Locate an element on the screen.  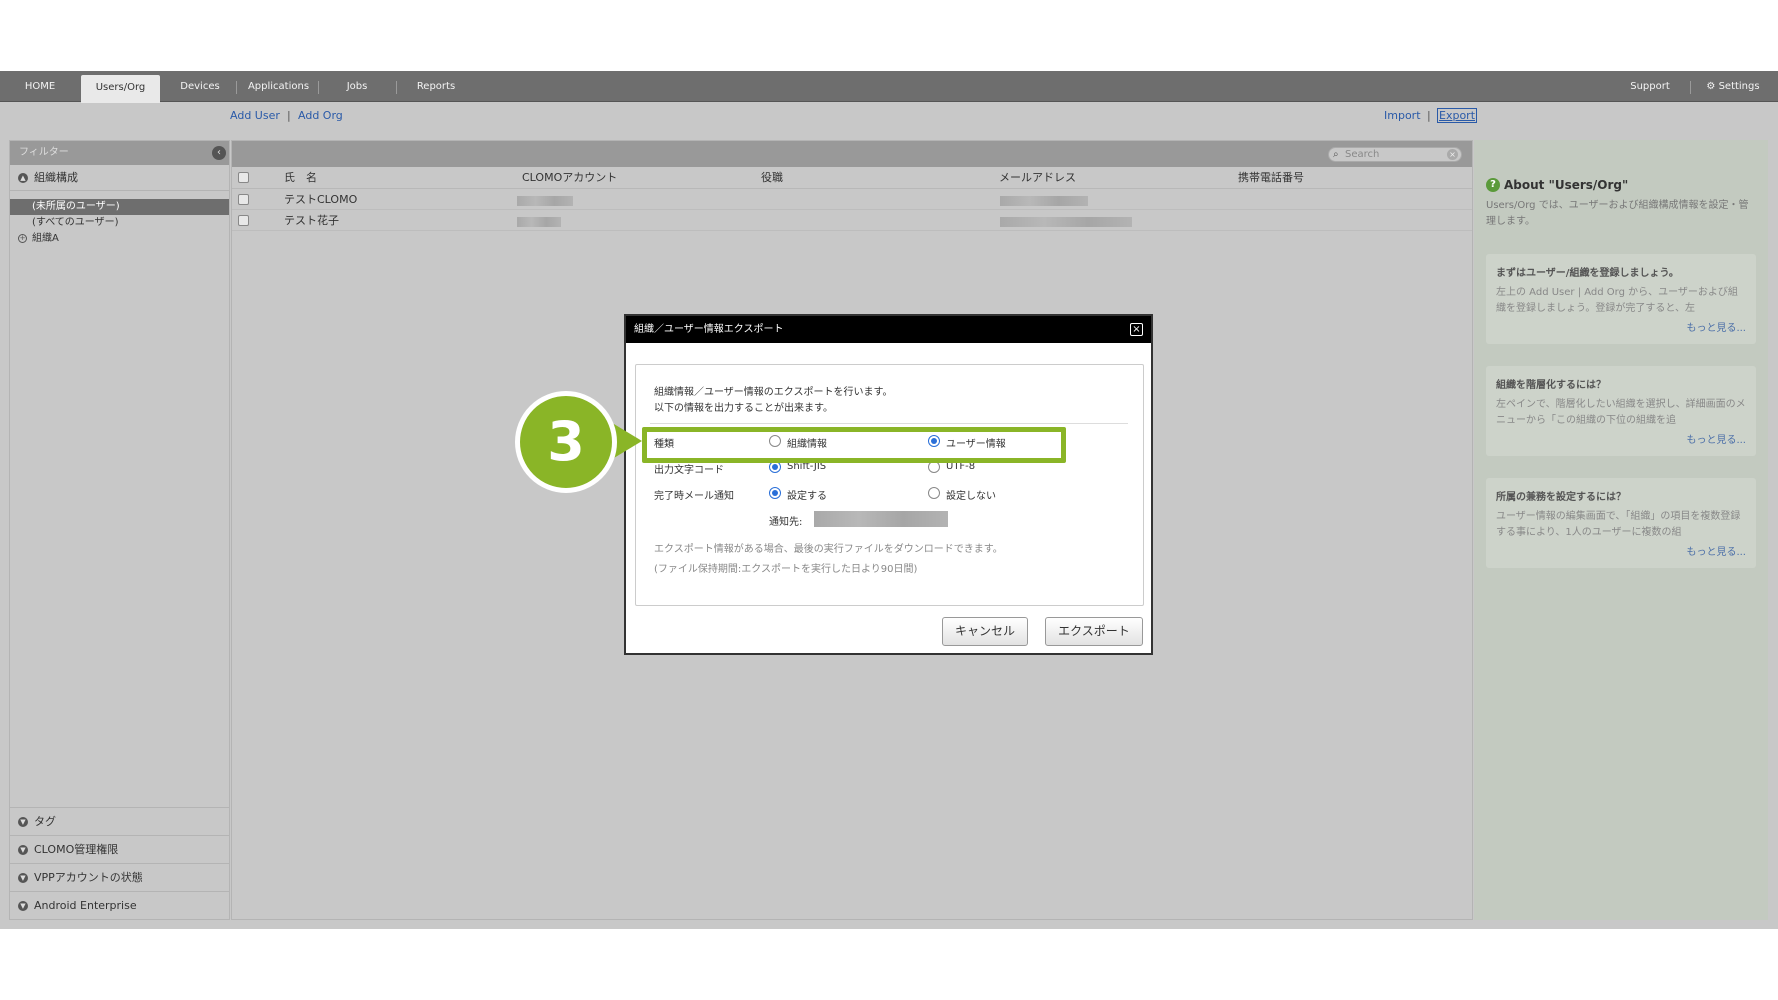
export-link: Export is located at coordinates (1457, 115).